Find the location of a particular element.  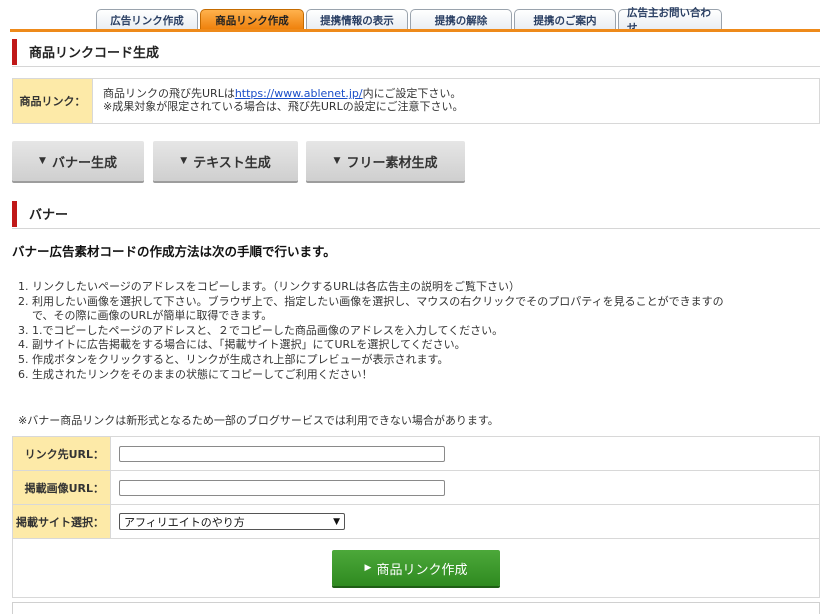

submit-row: ▶ 商品リンク作成 is located at coordinates (416, 568).